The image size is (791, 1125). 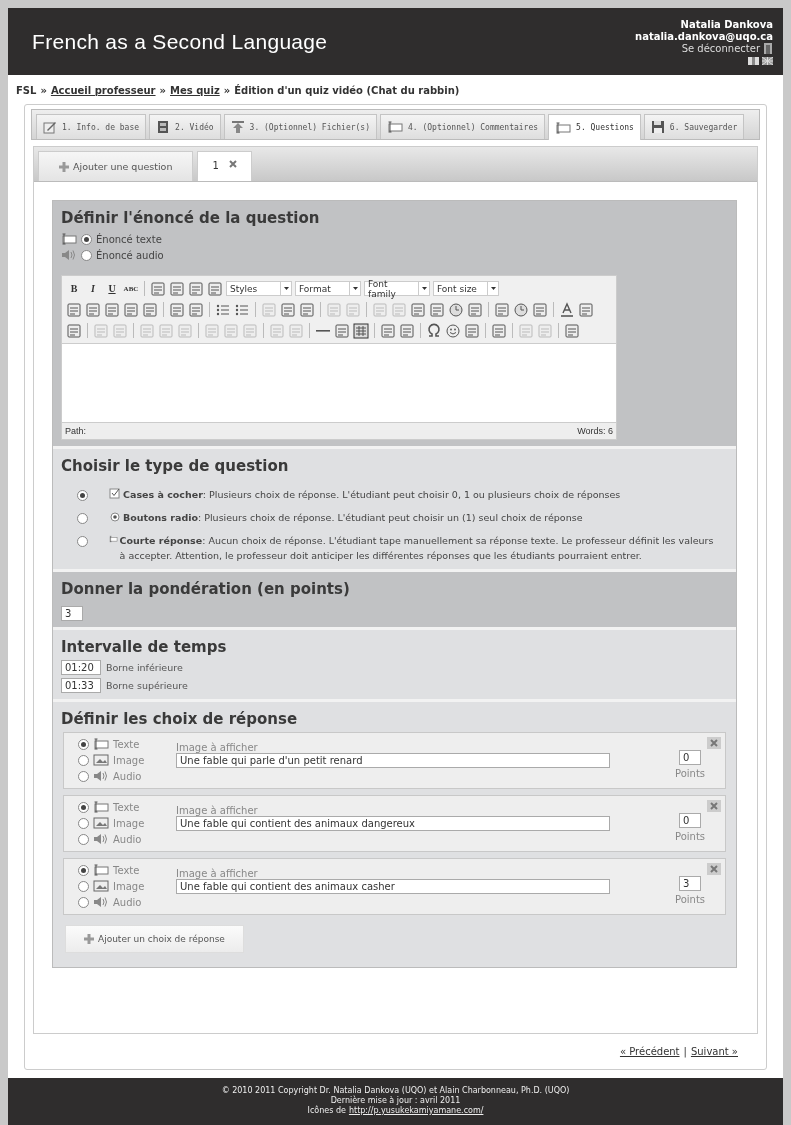 I want to click on film-icon, so click(x=163, y=127).